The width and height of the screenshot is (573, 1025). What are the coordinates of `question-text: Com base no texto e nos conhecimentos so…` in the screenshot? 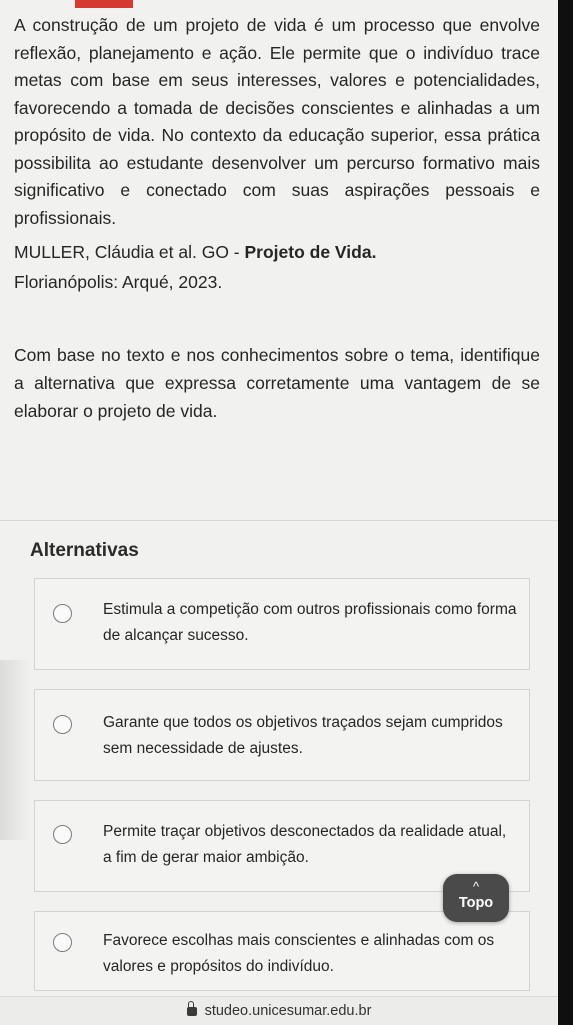 It's located at (277, 383).